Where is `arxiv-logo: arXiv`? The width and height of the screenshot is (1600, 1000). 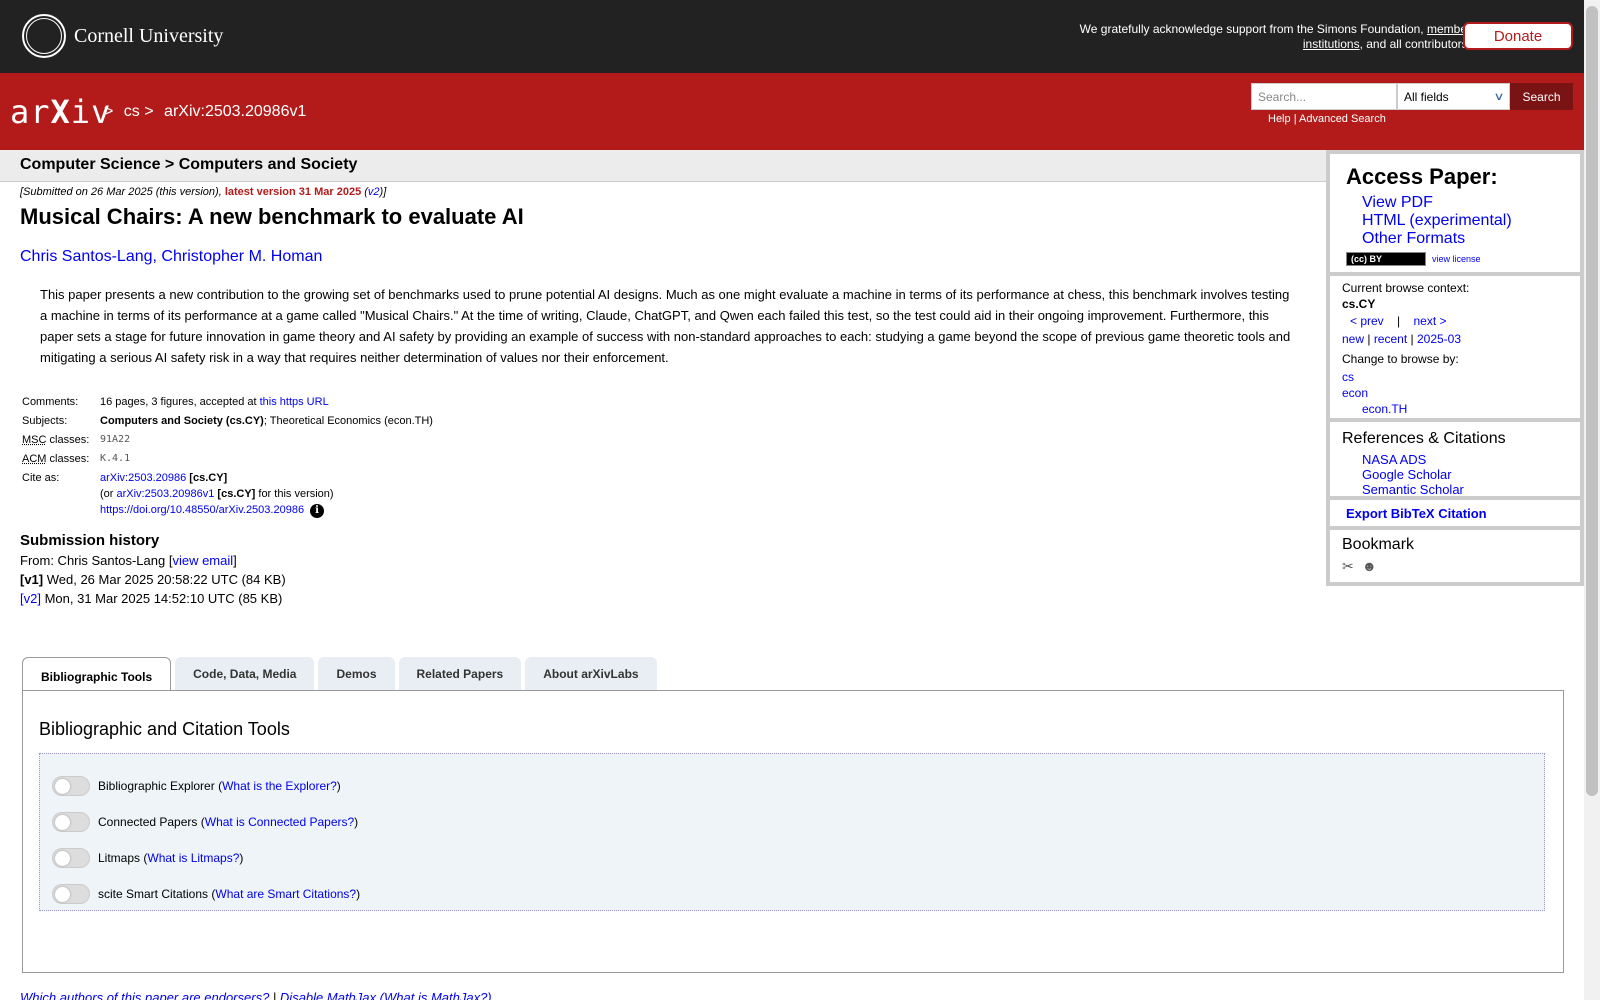
arxiv-logo: arXiv is located at coordinates (60, 112).